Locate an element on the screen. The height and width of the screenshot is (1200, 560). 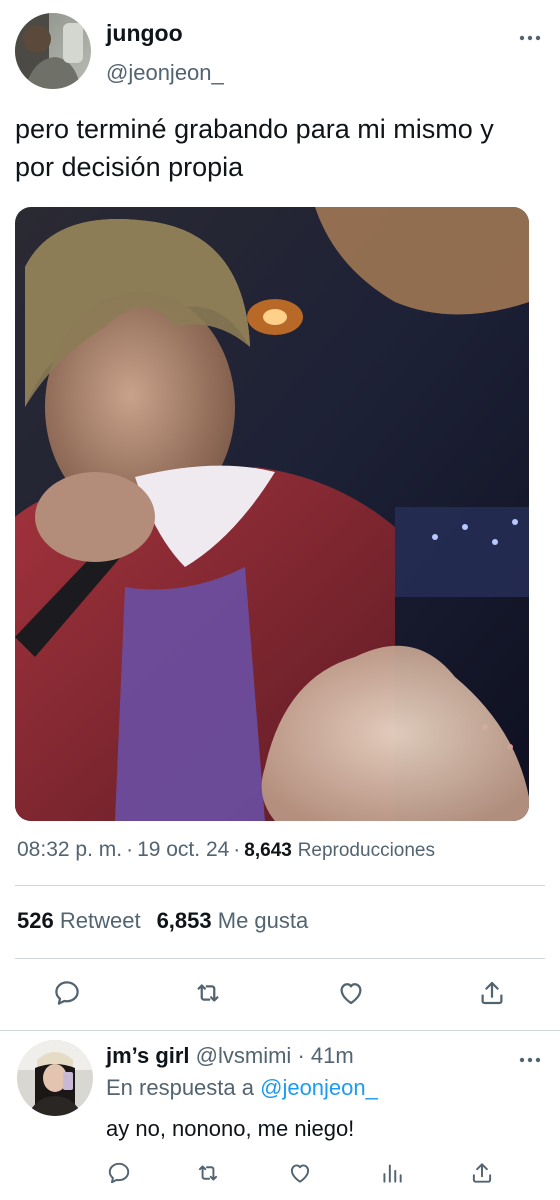
author-handle: @jeonjeon_ is located at coordinates (165, 73).